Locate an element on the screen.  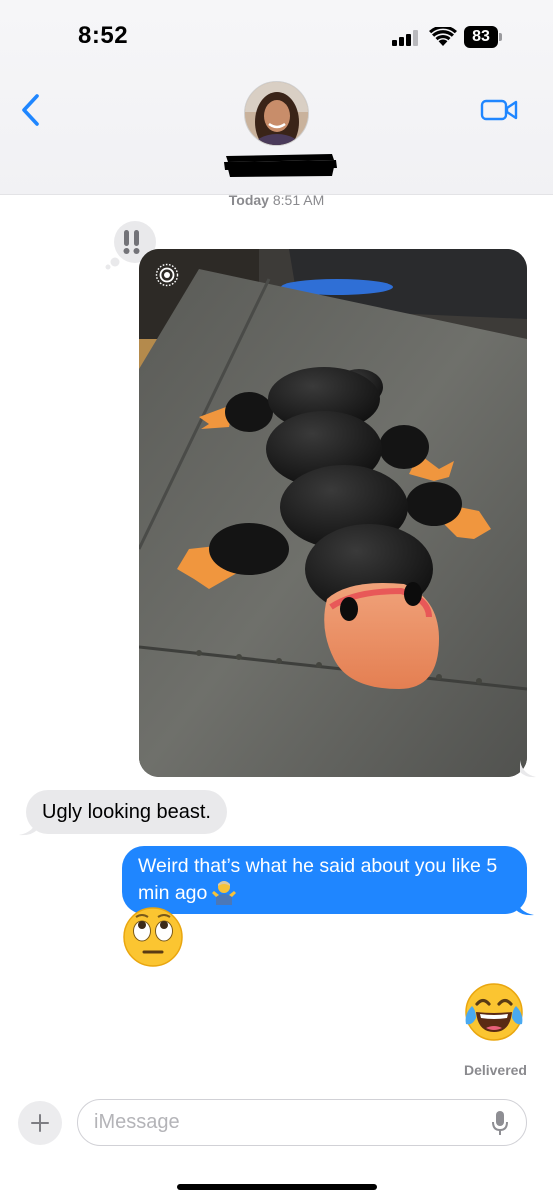
home-indicator is located at coordinates (277, 1187).